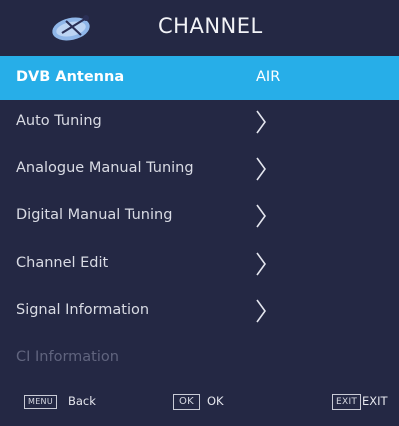 This screenshot has height=426, width=399. What do you see at coordinates (82, 401) in the screenshot?
I see `back-label: Back` at bounding box center [82, 401].